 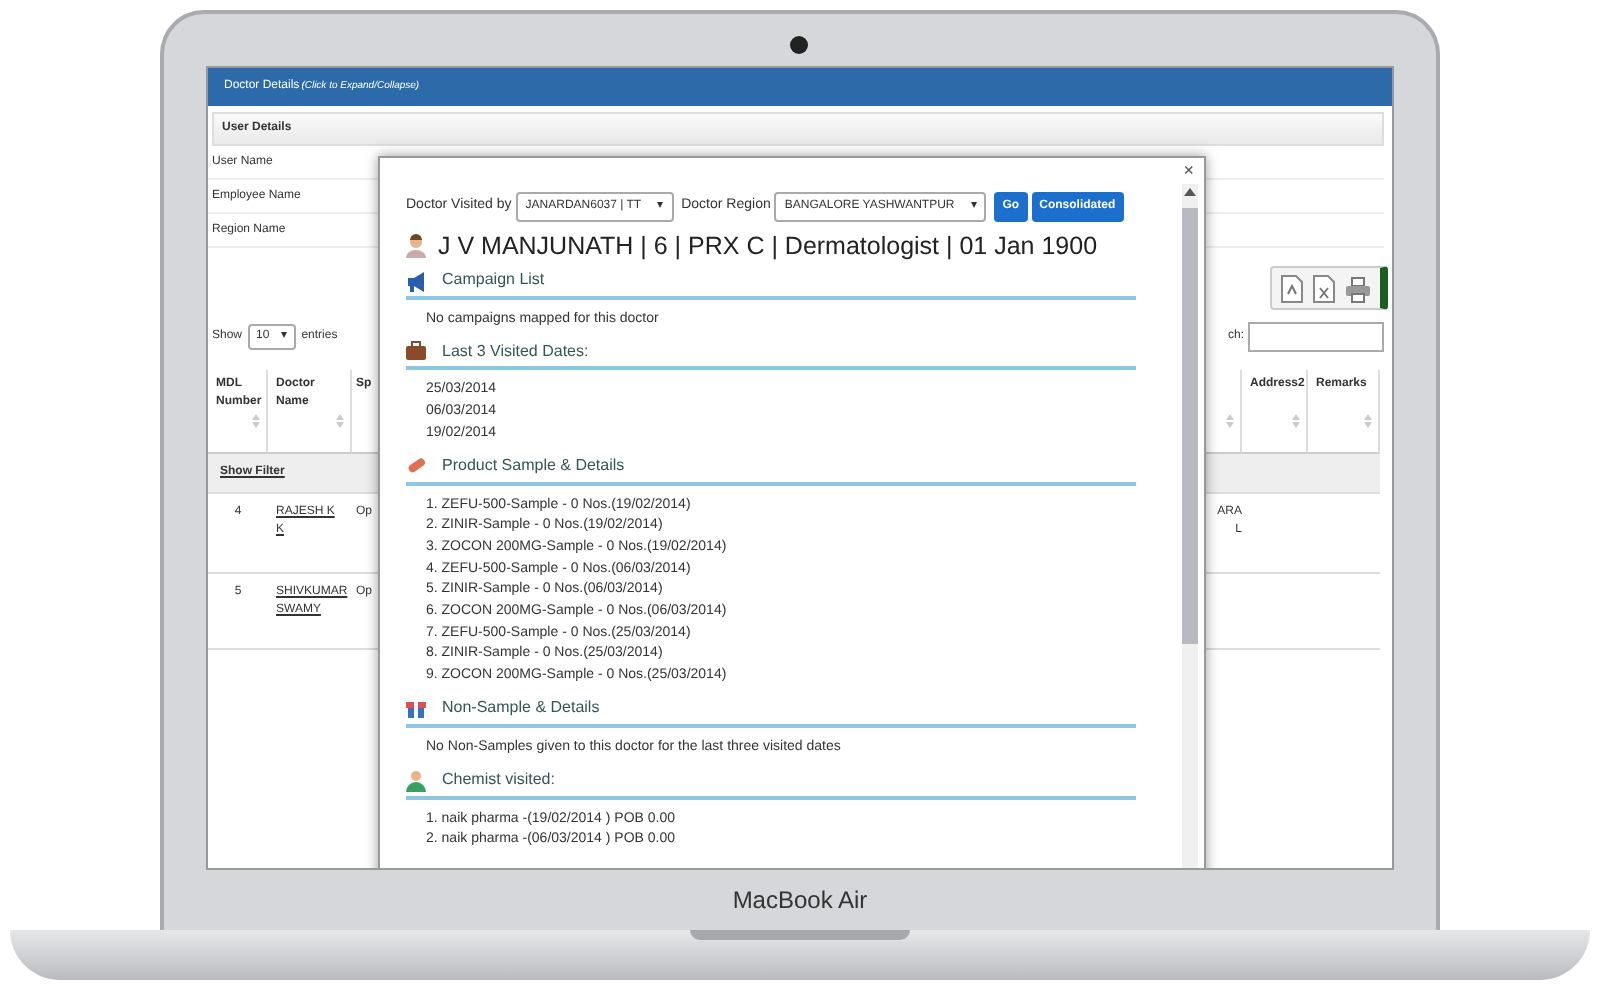 I want to click on close-button: ×, so click(x=1188, y=171).